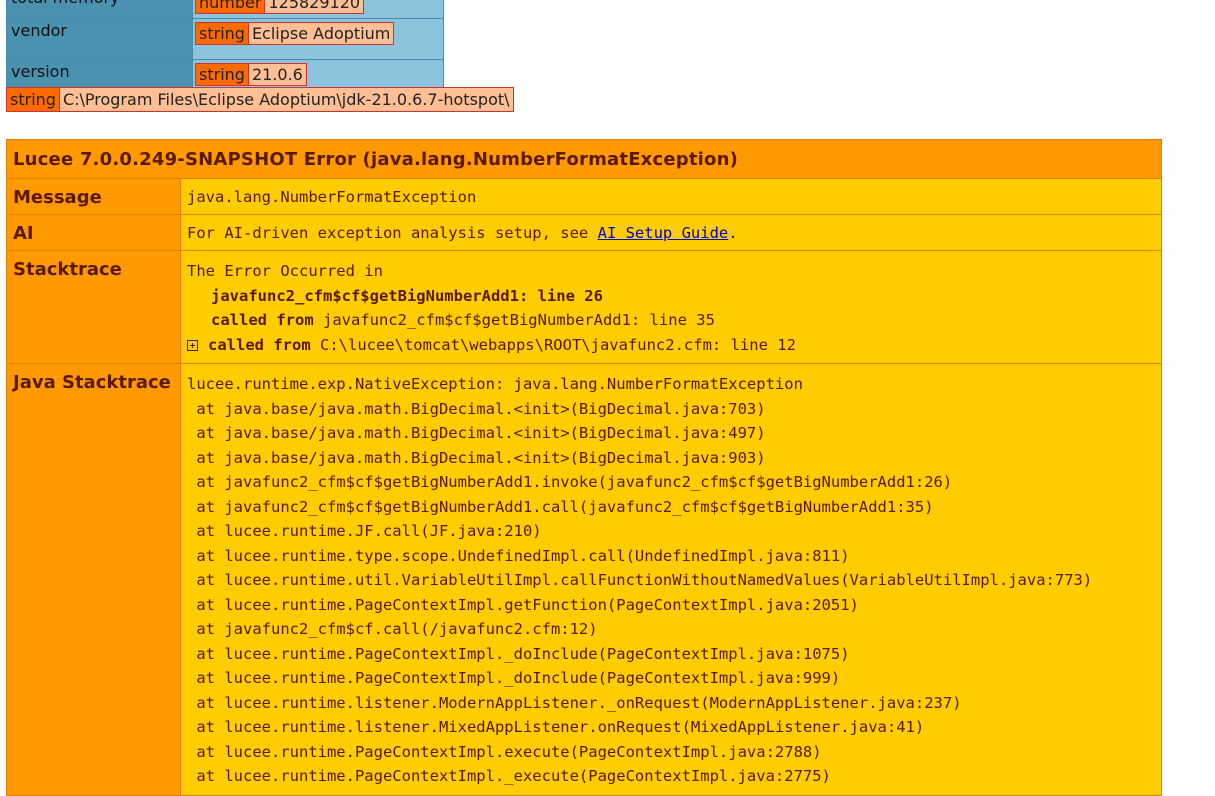 This screenshot has width=1215, height=796. Describe the element at coordinates (733, 233) in the screenshot. I see `ai-text-end: .` at that location.